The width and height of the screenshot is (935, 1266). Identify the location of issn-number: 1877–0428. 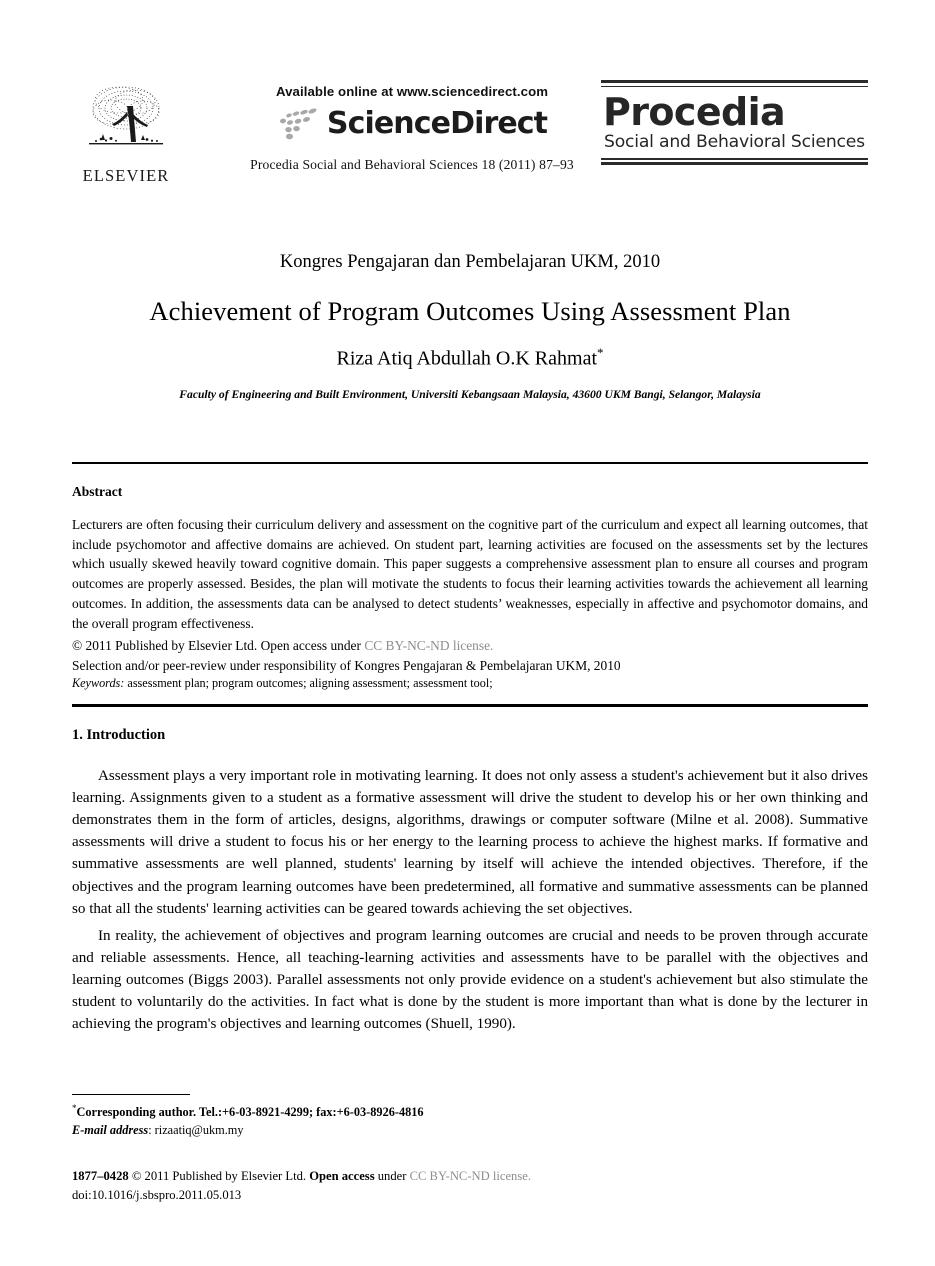
(102, 1176).